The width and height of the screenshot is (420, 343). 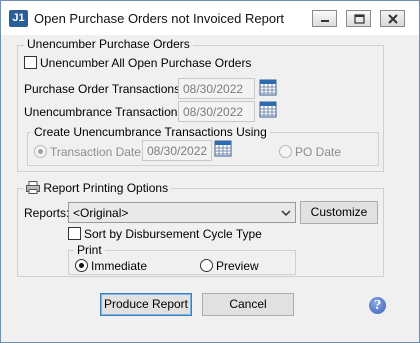 I want to click on customize-button: Customize, so click(x=339, y=212).